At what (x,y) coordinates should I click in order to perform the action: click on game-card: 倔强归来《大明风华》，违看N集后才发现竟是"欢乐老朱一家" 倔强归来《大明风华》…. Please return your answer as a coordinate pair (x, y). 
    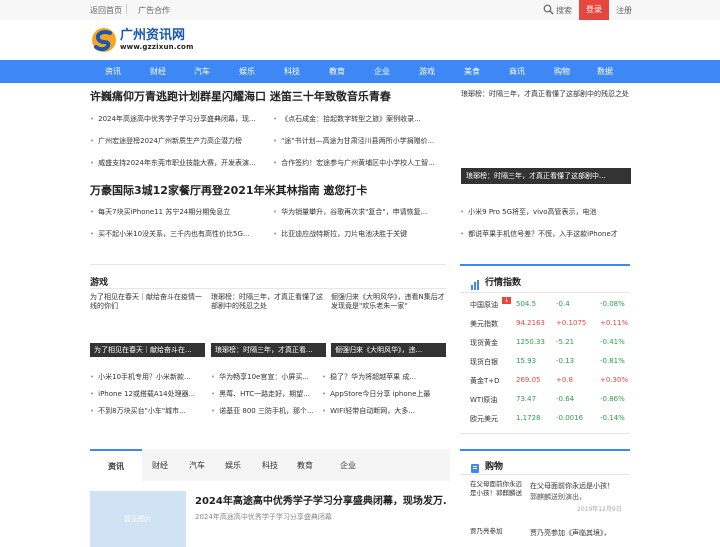
    Looking at the image, I should click on (388, 325).